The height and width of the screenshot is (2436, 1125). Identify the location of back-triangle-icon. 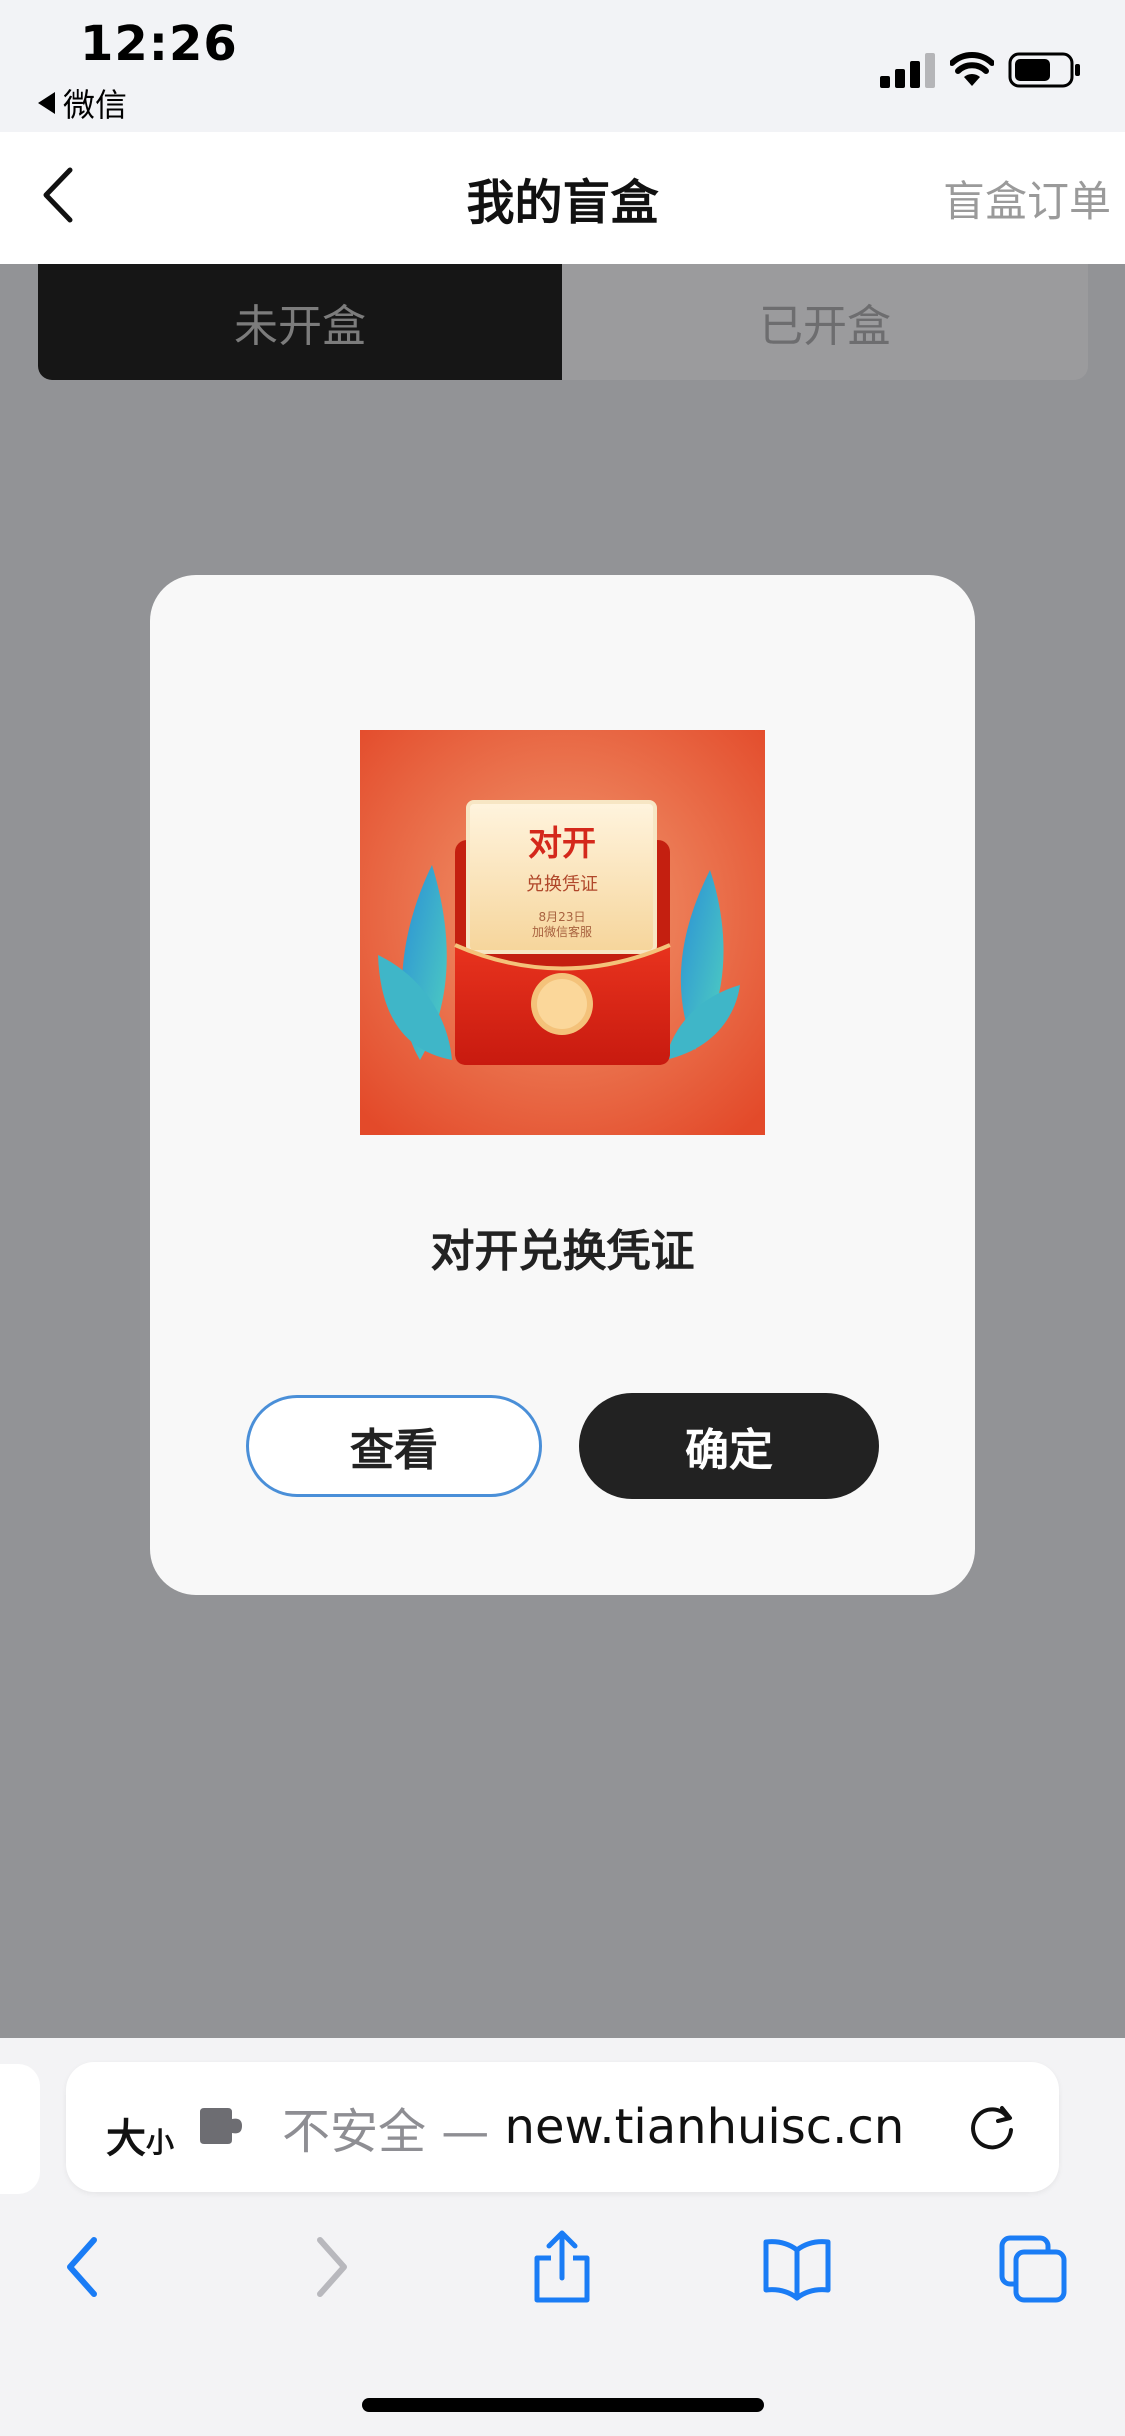
(46, 103).